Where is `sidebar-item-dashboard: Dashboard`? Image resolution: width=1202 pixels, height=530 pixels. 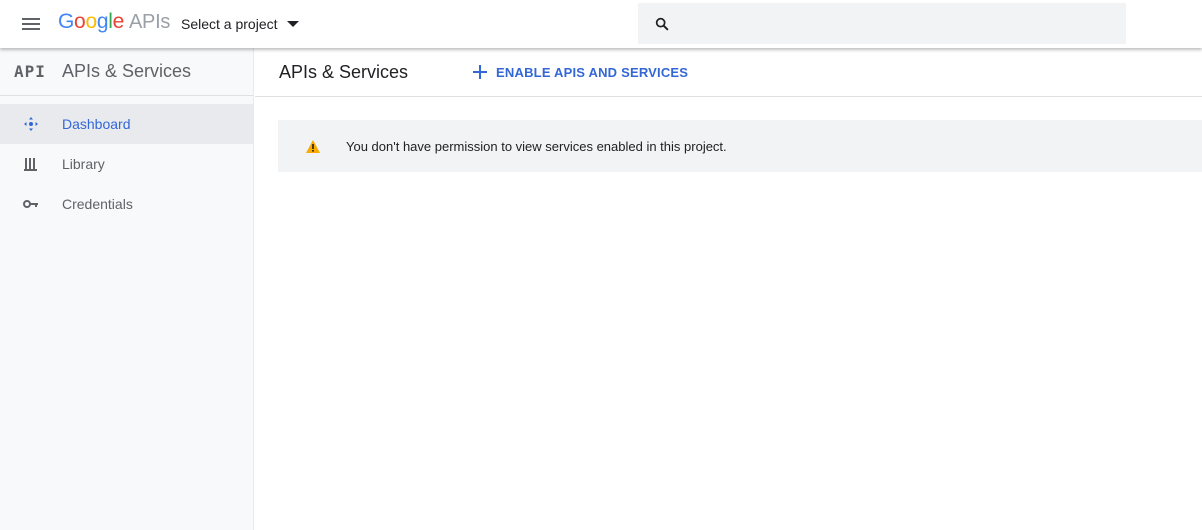 sidebar-item-dashboard: Dashboard is located at coordinates (126, 124).